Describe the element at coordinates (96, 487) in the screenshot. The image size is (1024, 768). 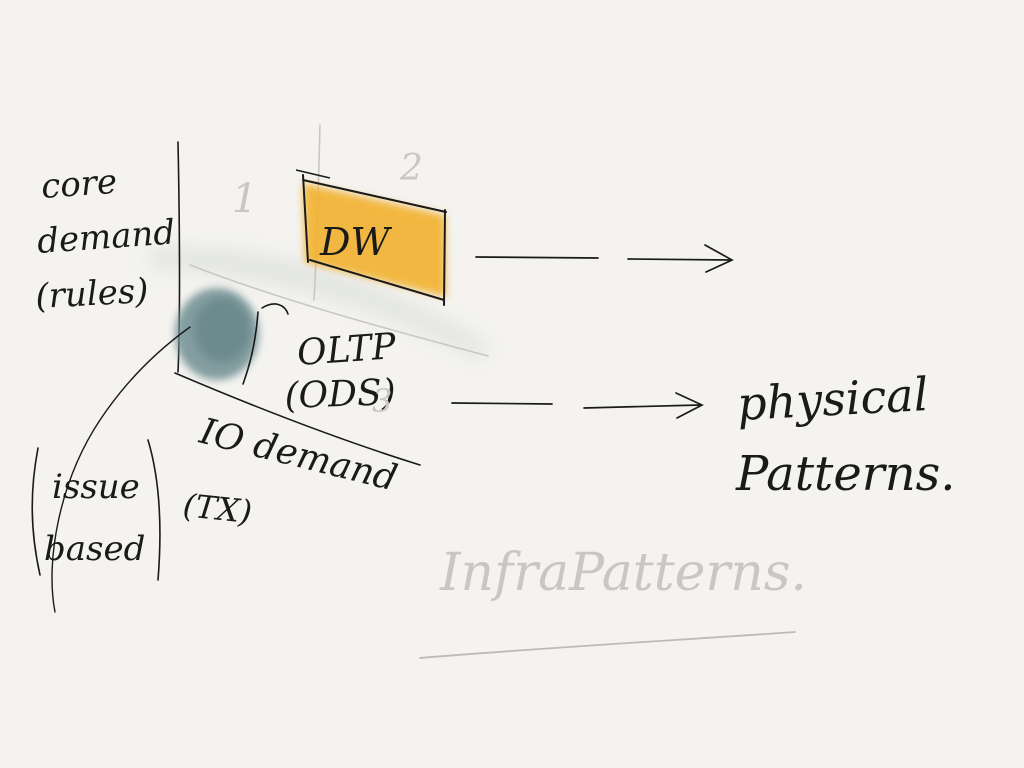
I see `issue-based-label-line1: issue` at that location.